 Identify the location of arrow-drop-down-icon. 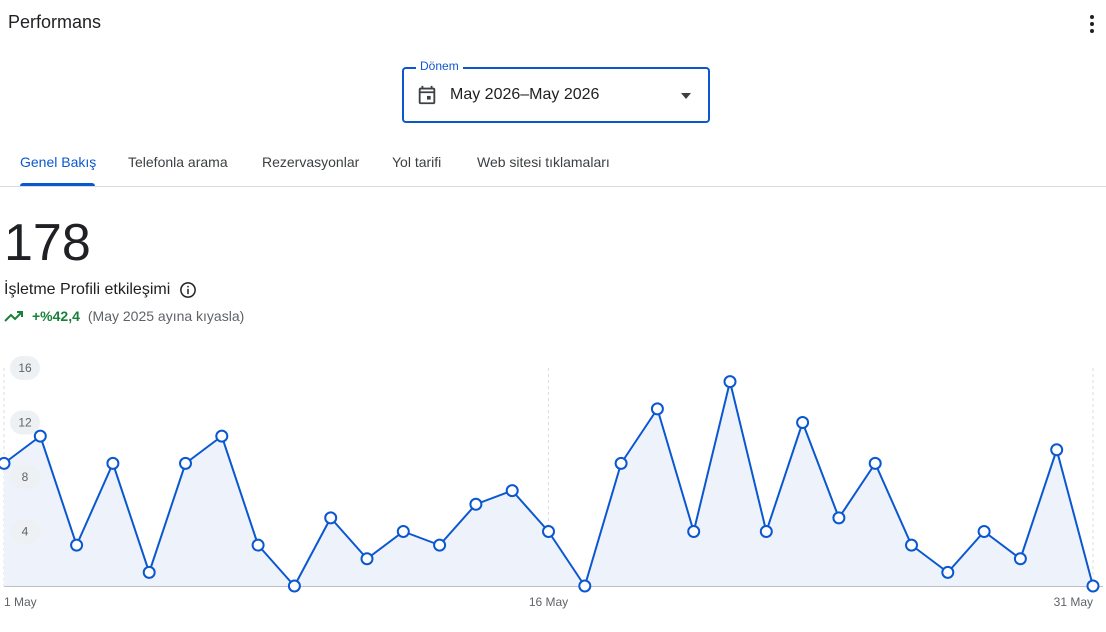
(686, 96).